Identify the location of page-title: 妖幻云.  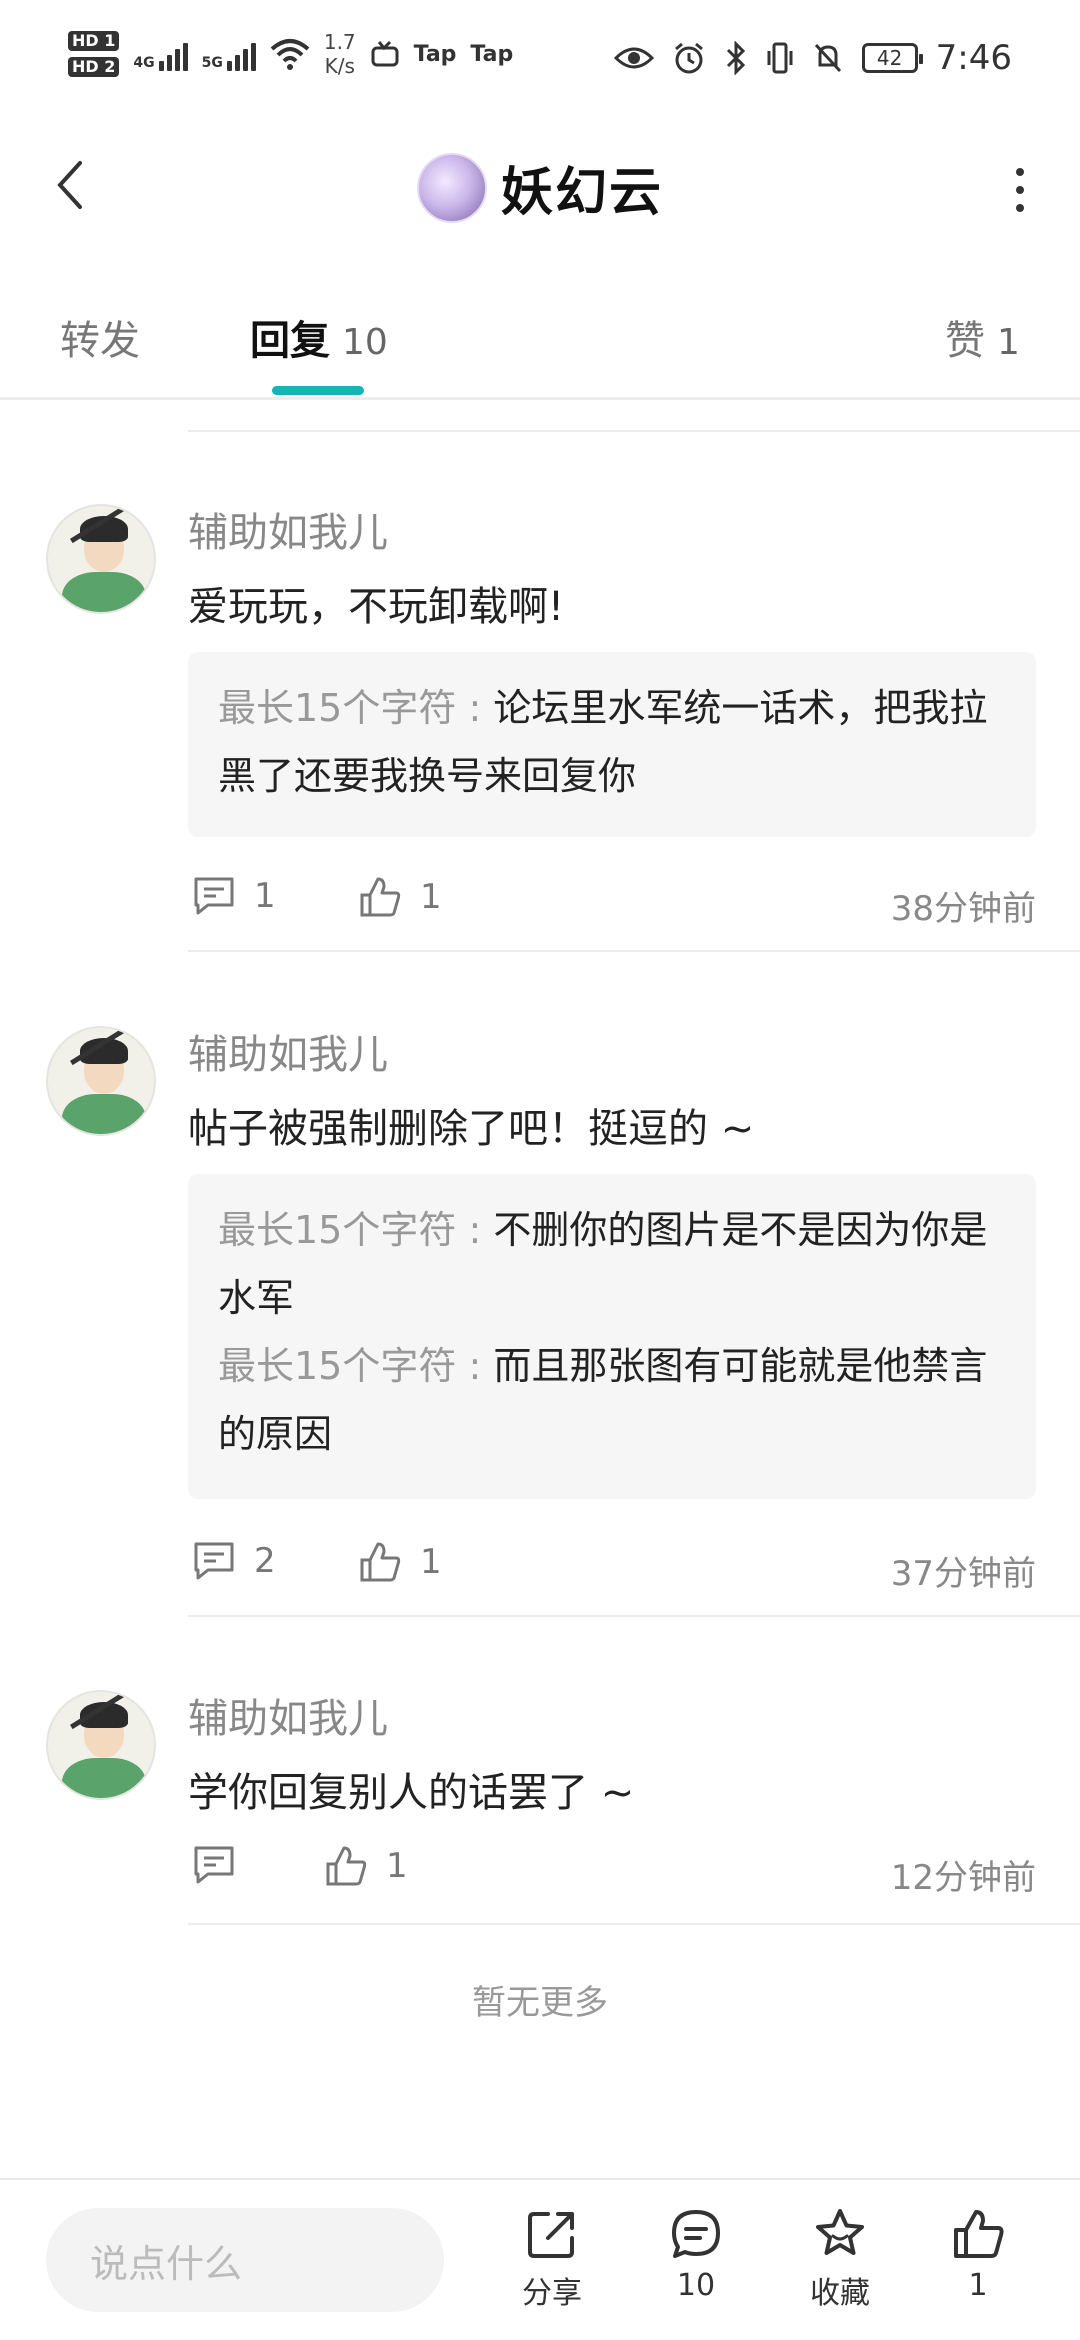
(581, 193).